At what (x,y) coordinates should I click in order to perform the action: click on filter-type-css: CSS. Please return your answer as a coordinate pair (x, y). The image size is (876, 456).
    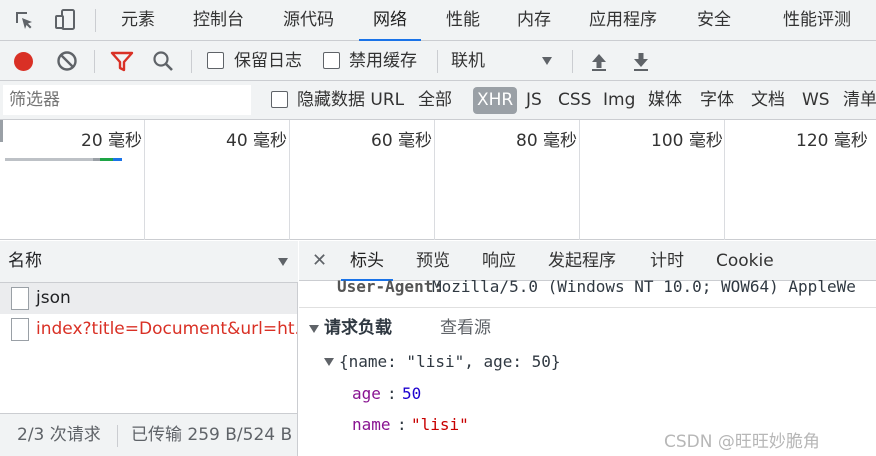
    Looking at the image, I should click on (574, 100).